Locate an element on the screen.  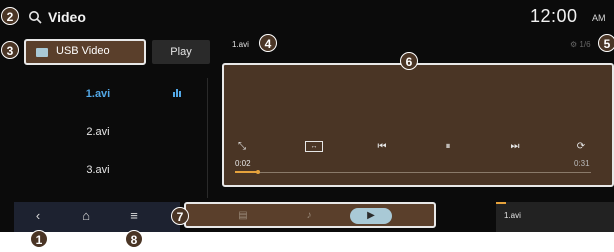
callout-badge: 1 is located at coordinates (39, 239).